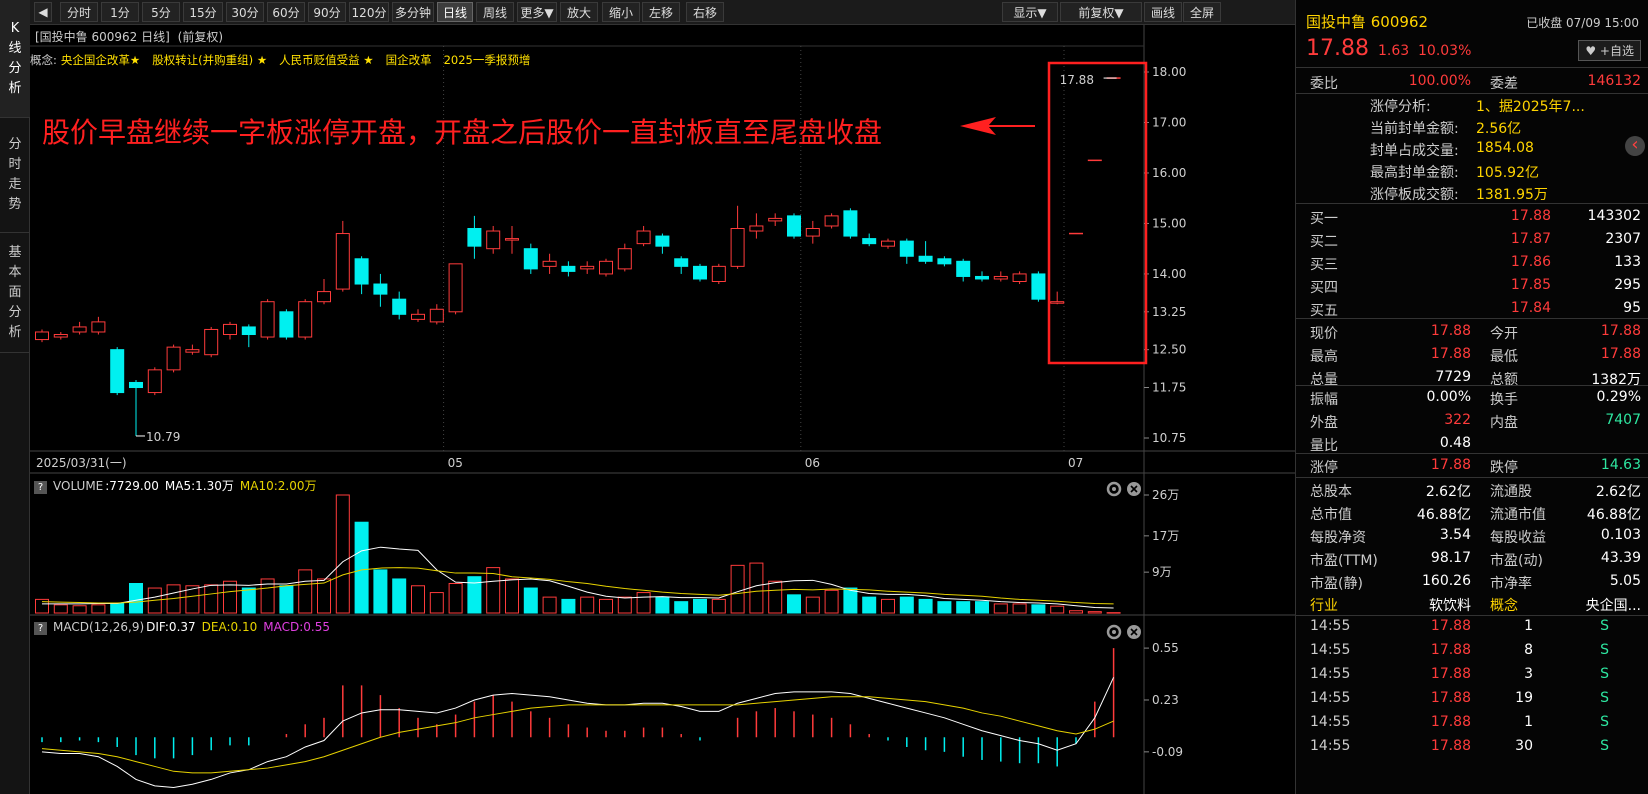 This screenshot has width=1648, height=794. I want to click on tab-char: K, so click(15, 28).